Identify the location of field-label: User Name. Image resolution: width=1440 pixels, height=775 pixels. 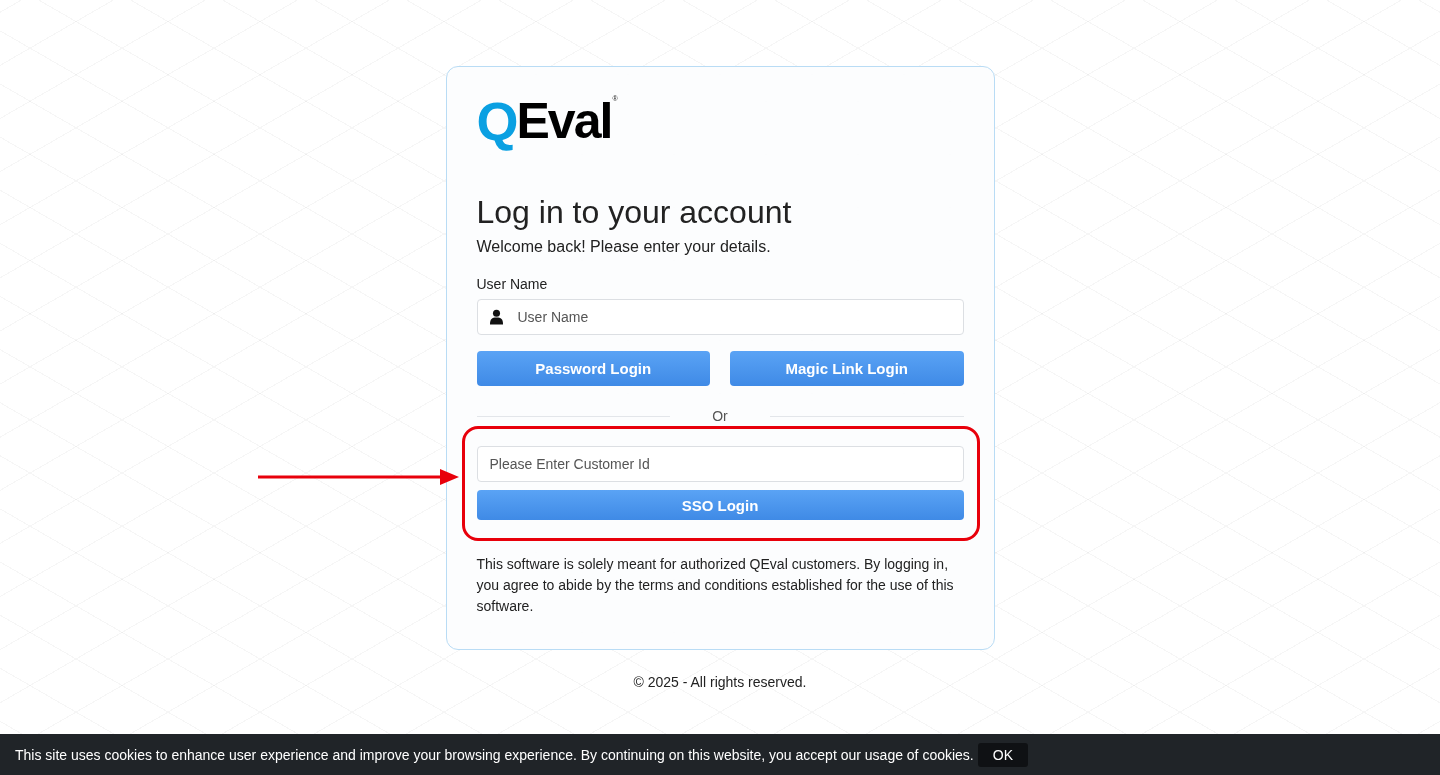
(512, 284).